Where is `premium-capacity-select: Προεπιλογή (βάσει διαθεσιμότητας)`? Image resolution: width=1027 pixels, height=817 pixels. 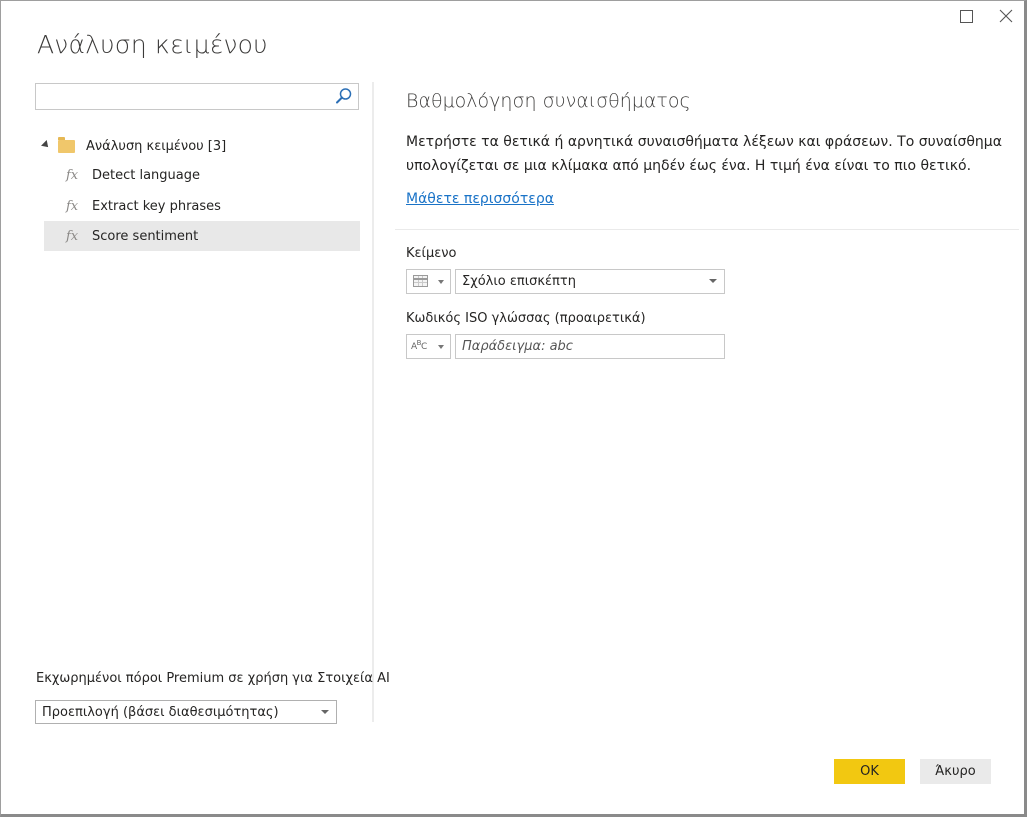
premium-capacity-select: Προεπιλογή (βάσει διαθεσιμότητας) is located at coordinates (186, 712).